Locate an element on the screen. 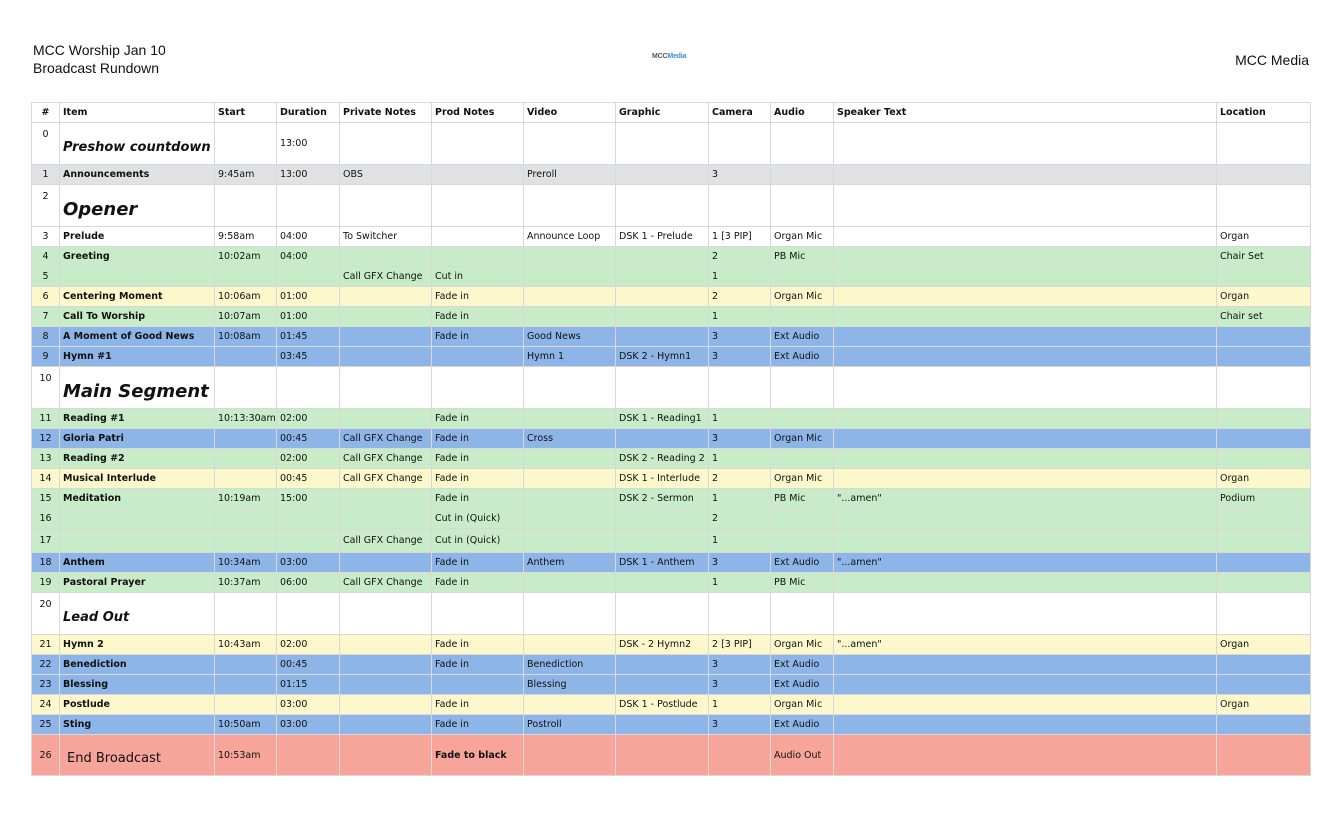 The width and height of the screenshot is (1341, 816). col-header-audio: Audio is located at coordinates (802, 112).